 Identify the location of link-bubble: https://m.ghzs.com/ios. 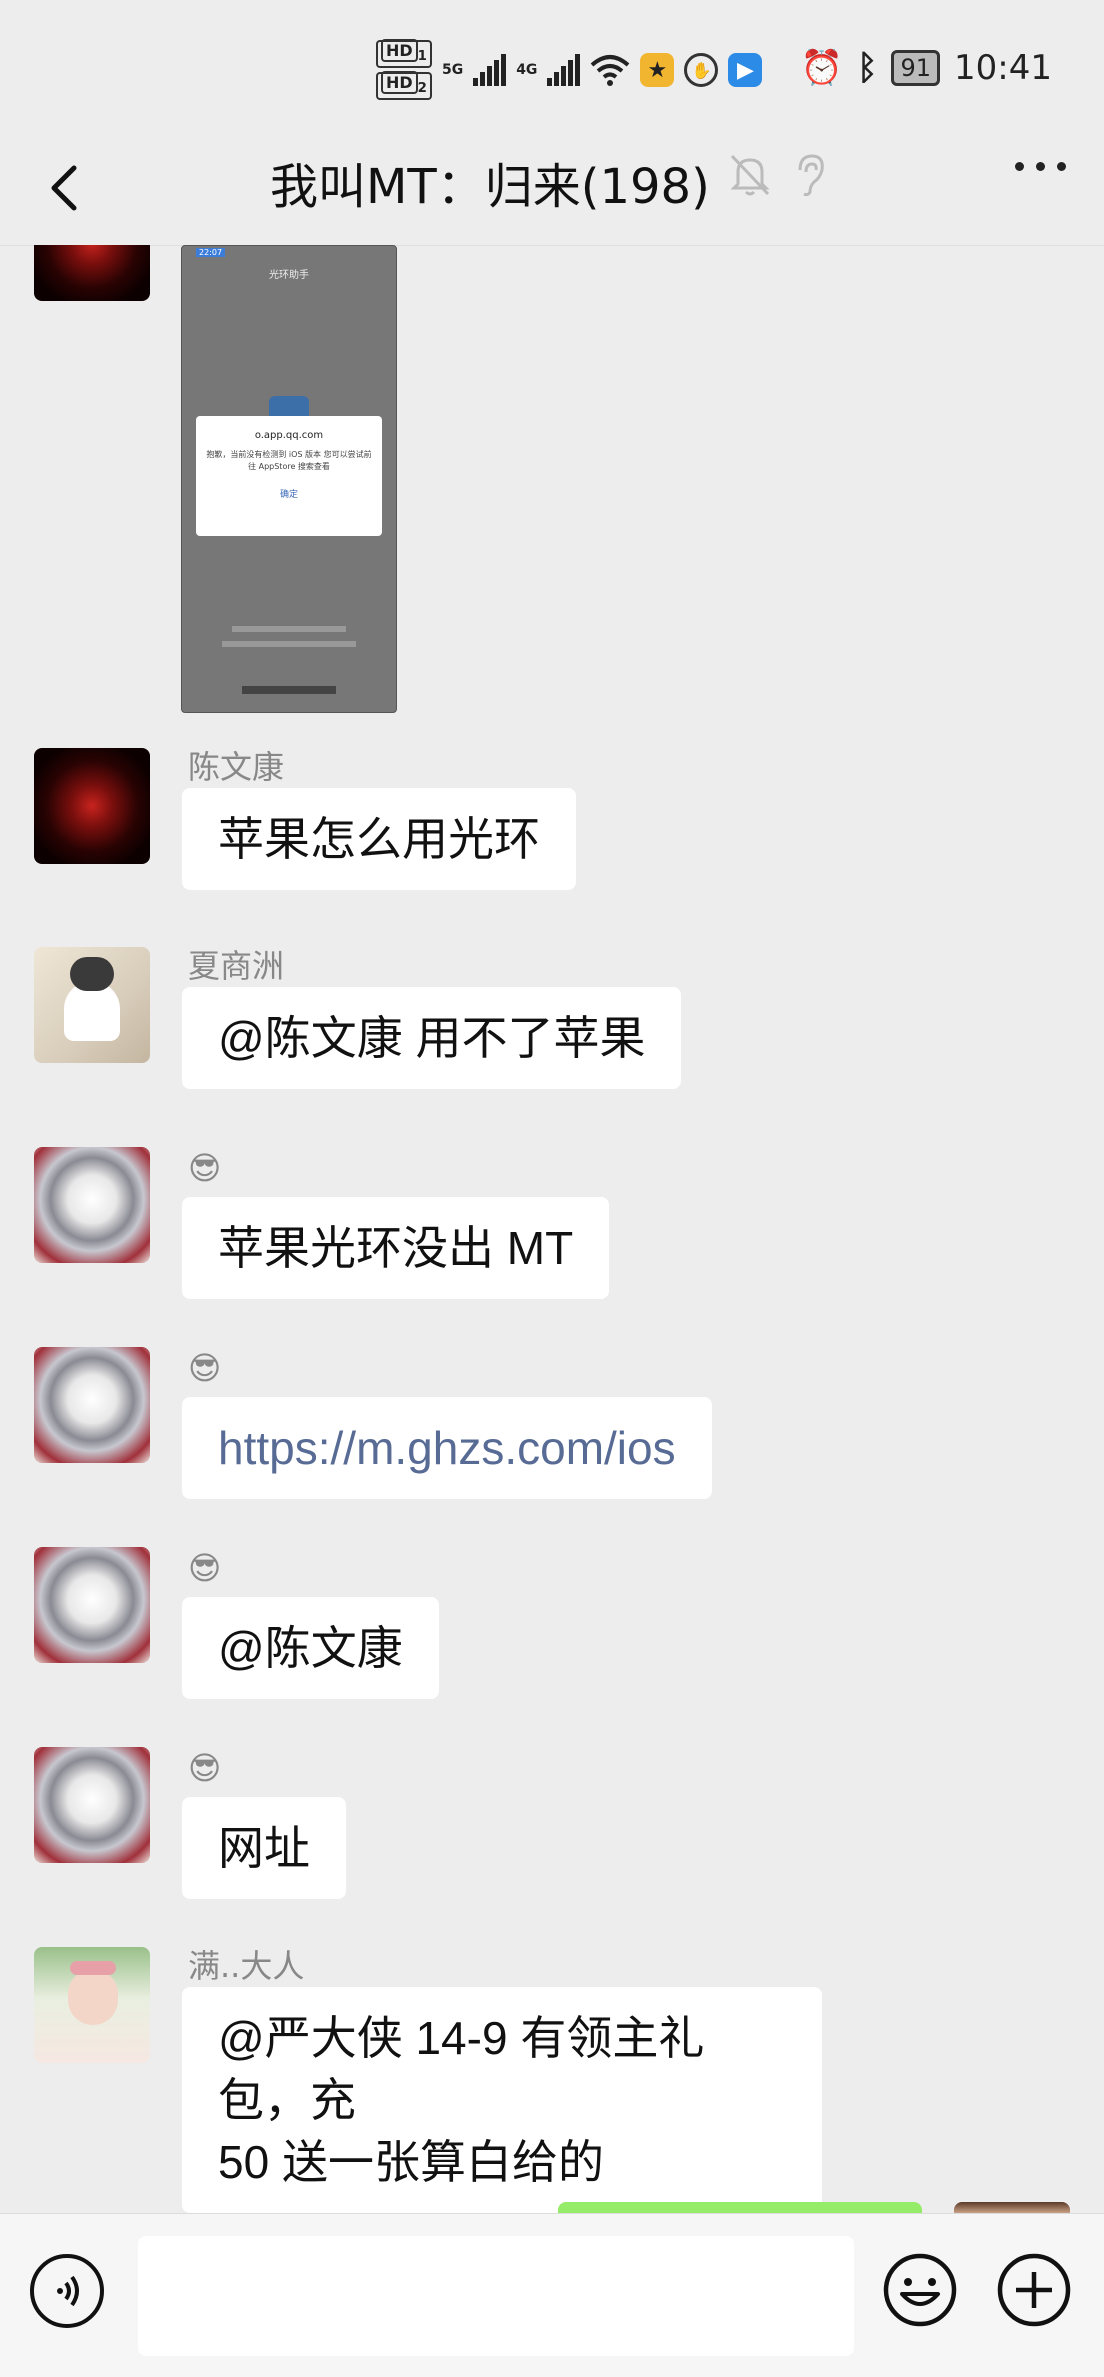
(447, 1448).